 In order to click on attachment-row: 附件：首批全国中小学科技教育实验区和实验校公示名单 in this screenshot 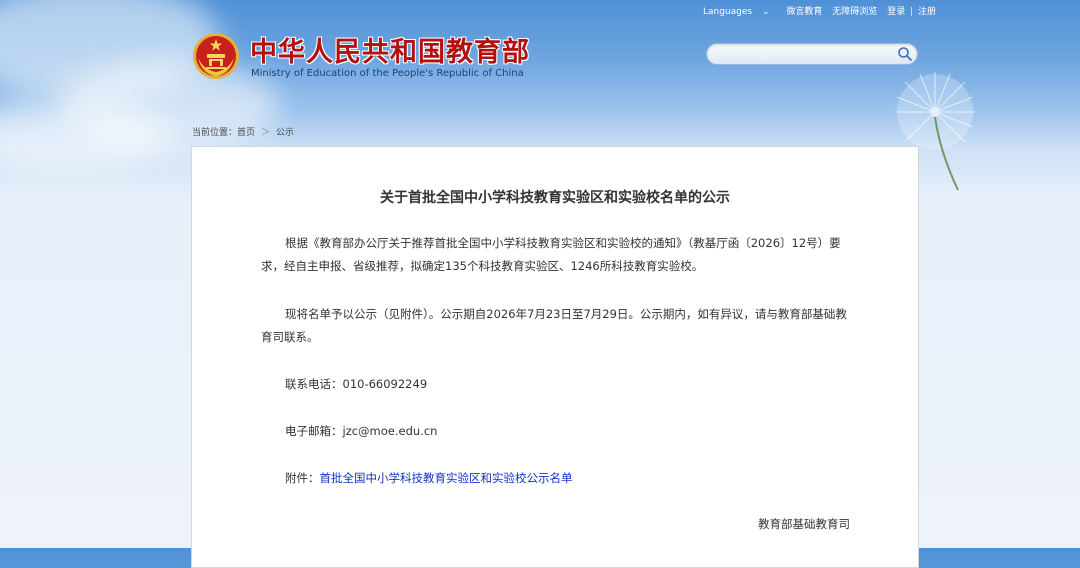, I will do `click(555, 478)`.